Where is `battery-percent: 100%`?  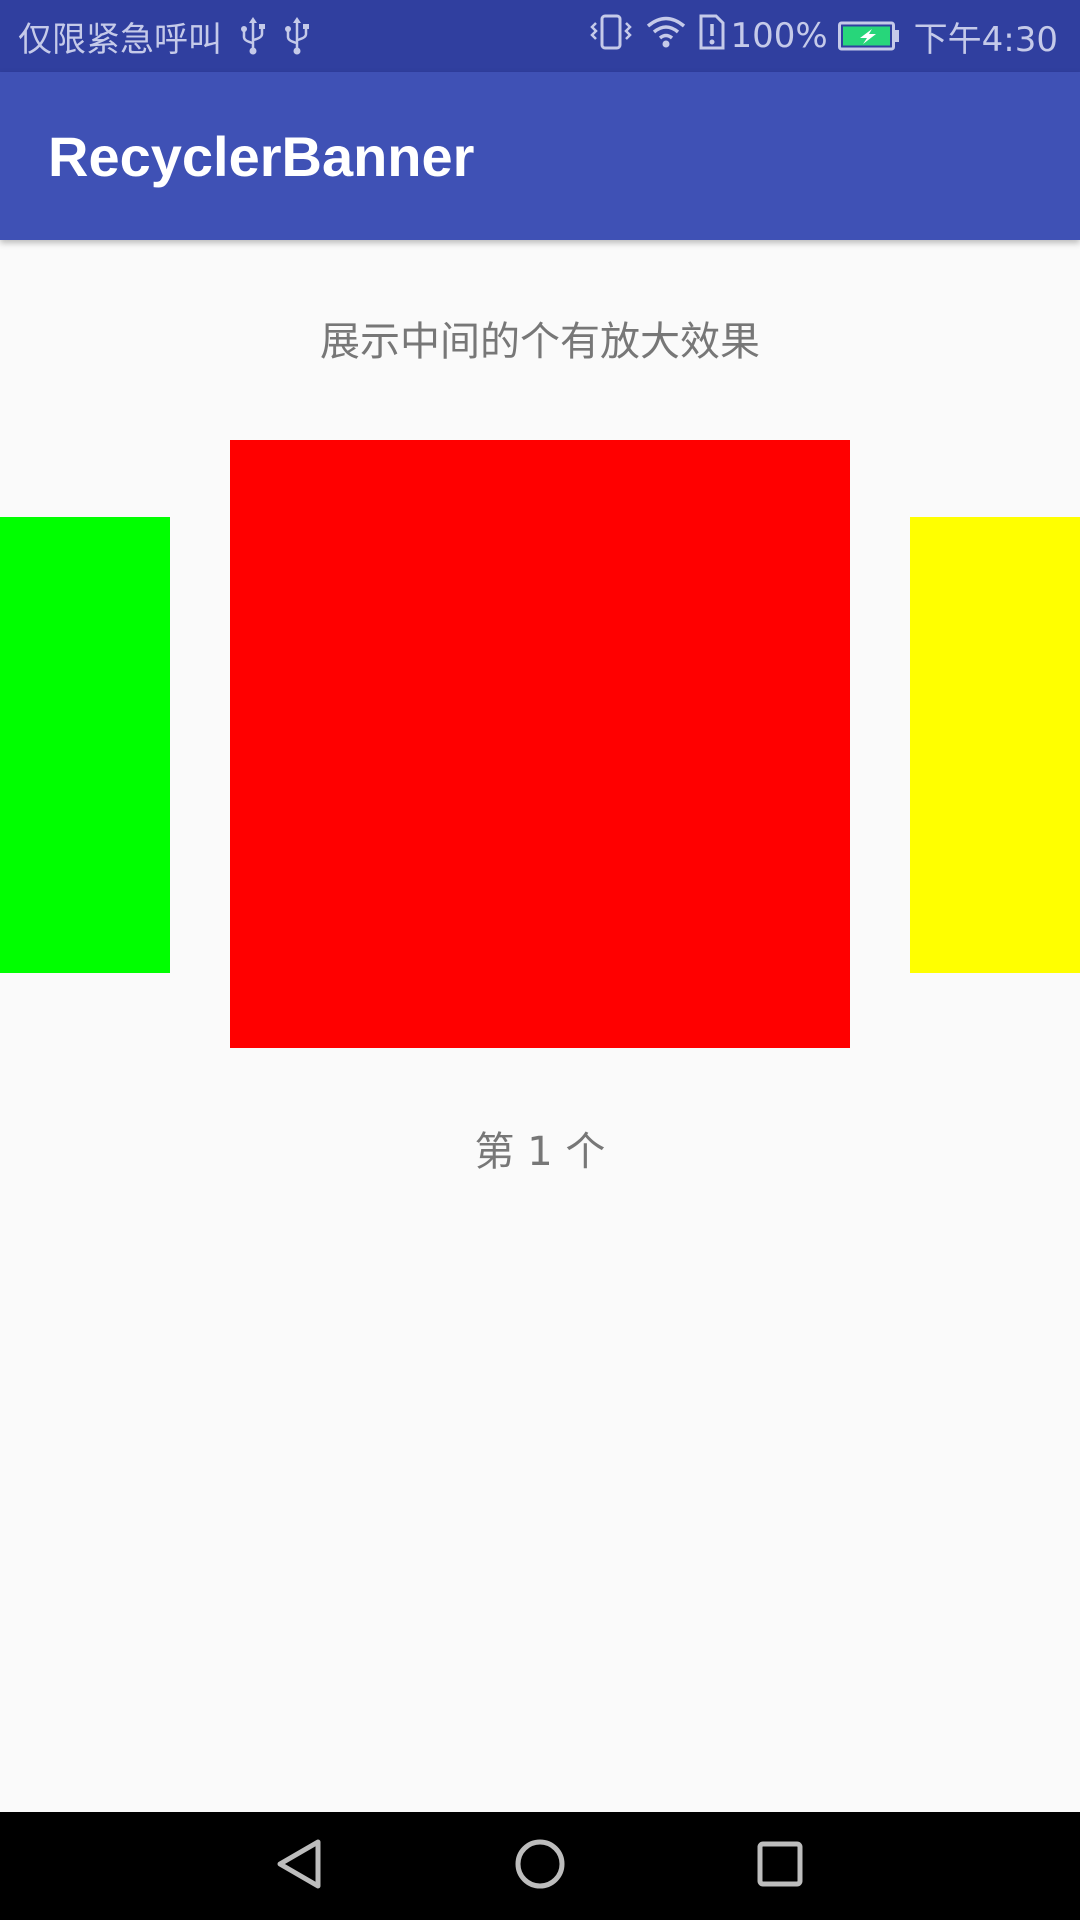 battery-percent: 100% is located at coordinates (779, 36).